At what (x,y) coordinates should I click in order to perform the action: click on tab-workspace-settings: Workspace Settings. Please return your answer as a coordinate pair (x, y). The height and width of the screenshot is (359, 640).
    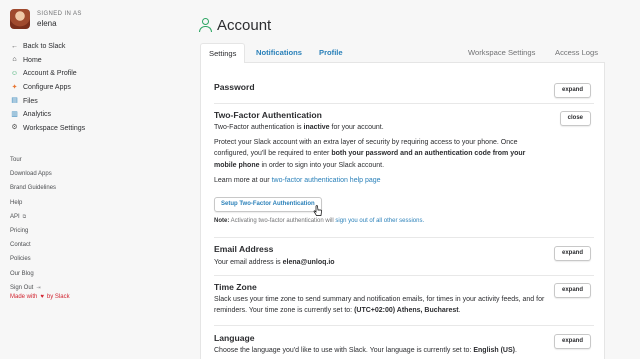
    Looking at the image, I should click on (501, 53).